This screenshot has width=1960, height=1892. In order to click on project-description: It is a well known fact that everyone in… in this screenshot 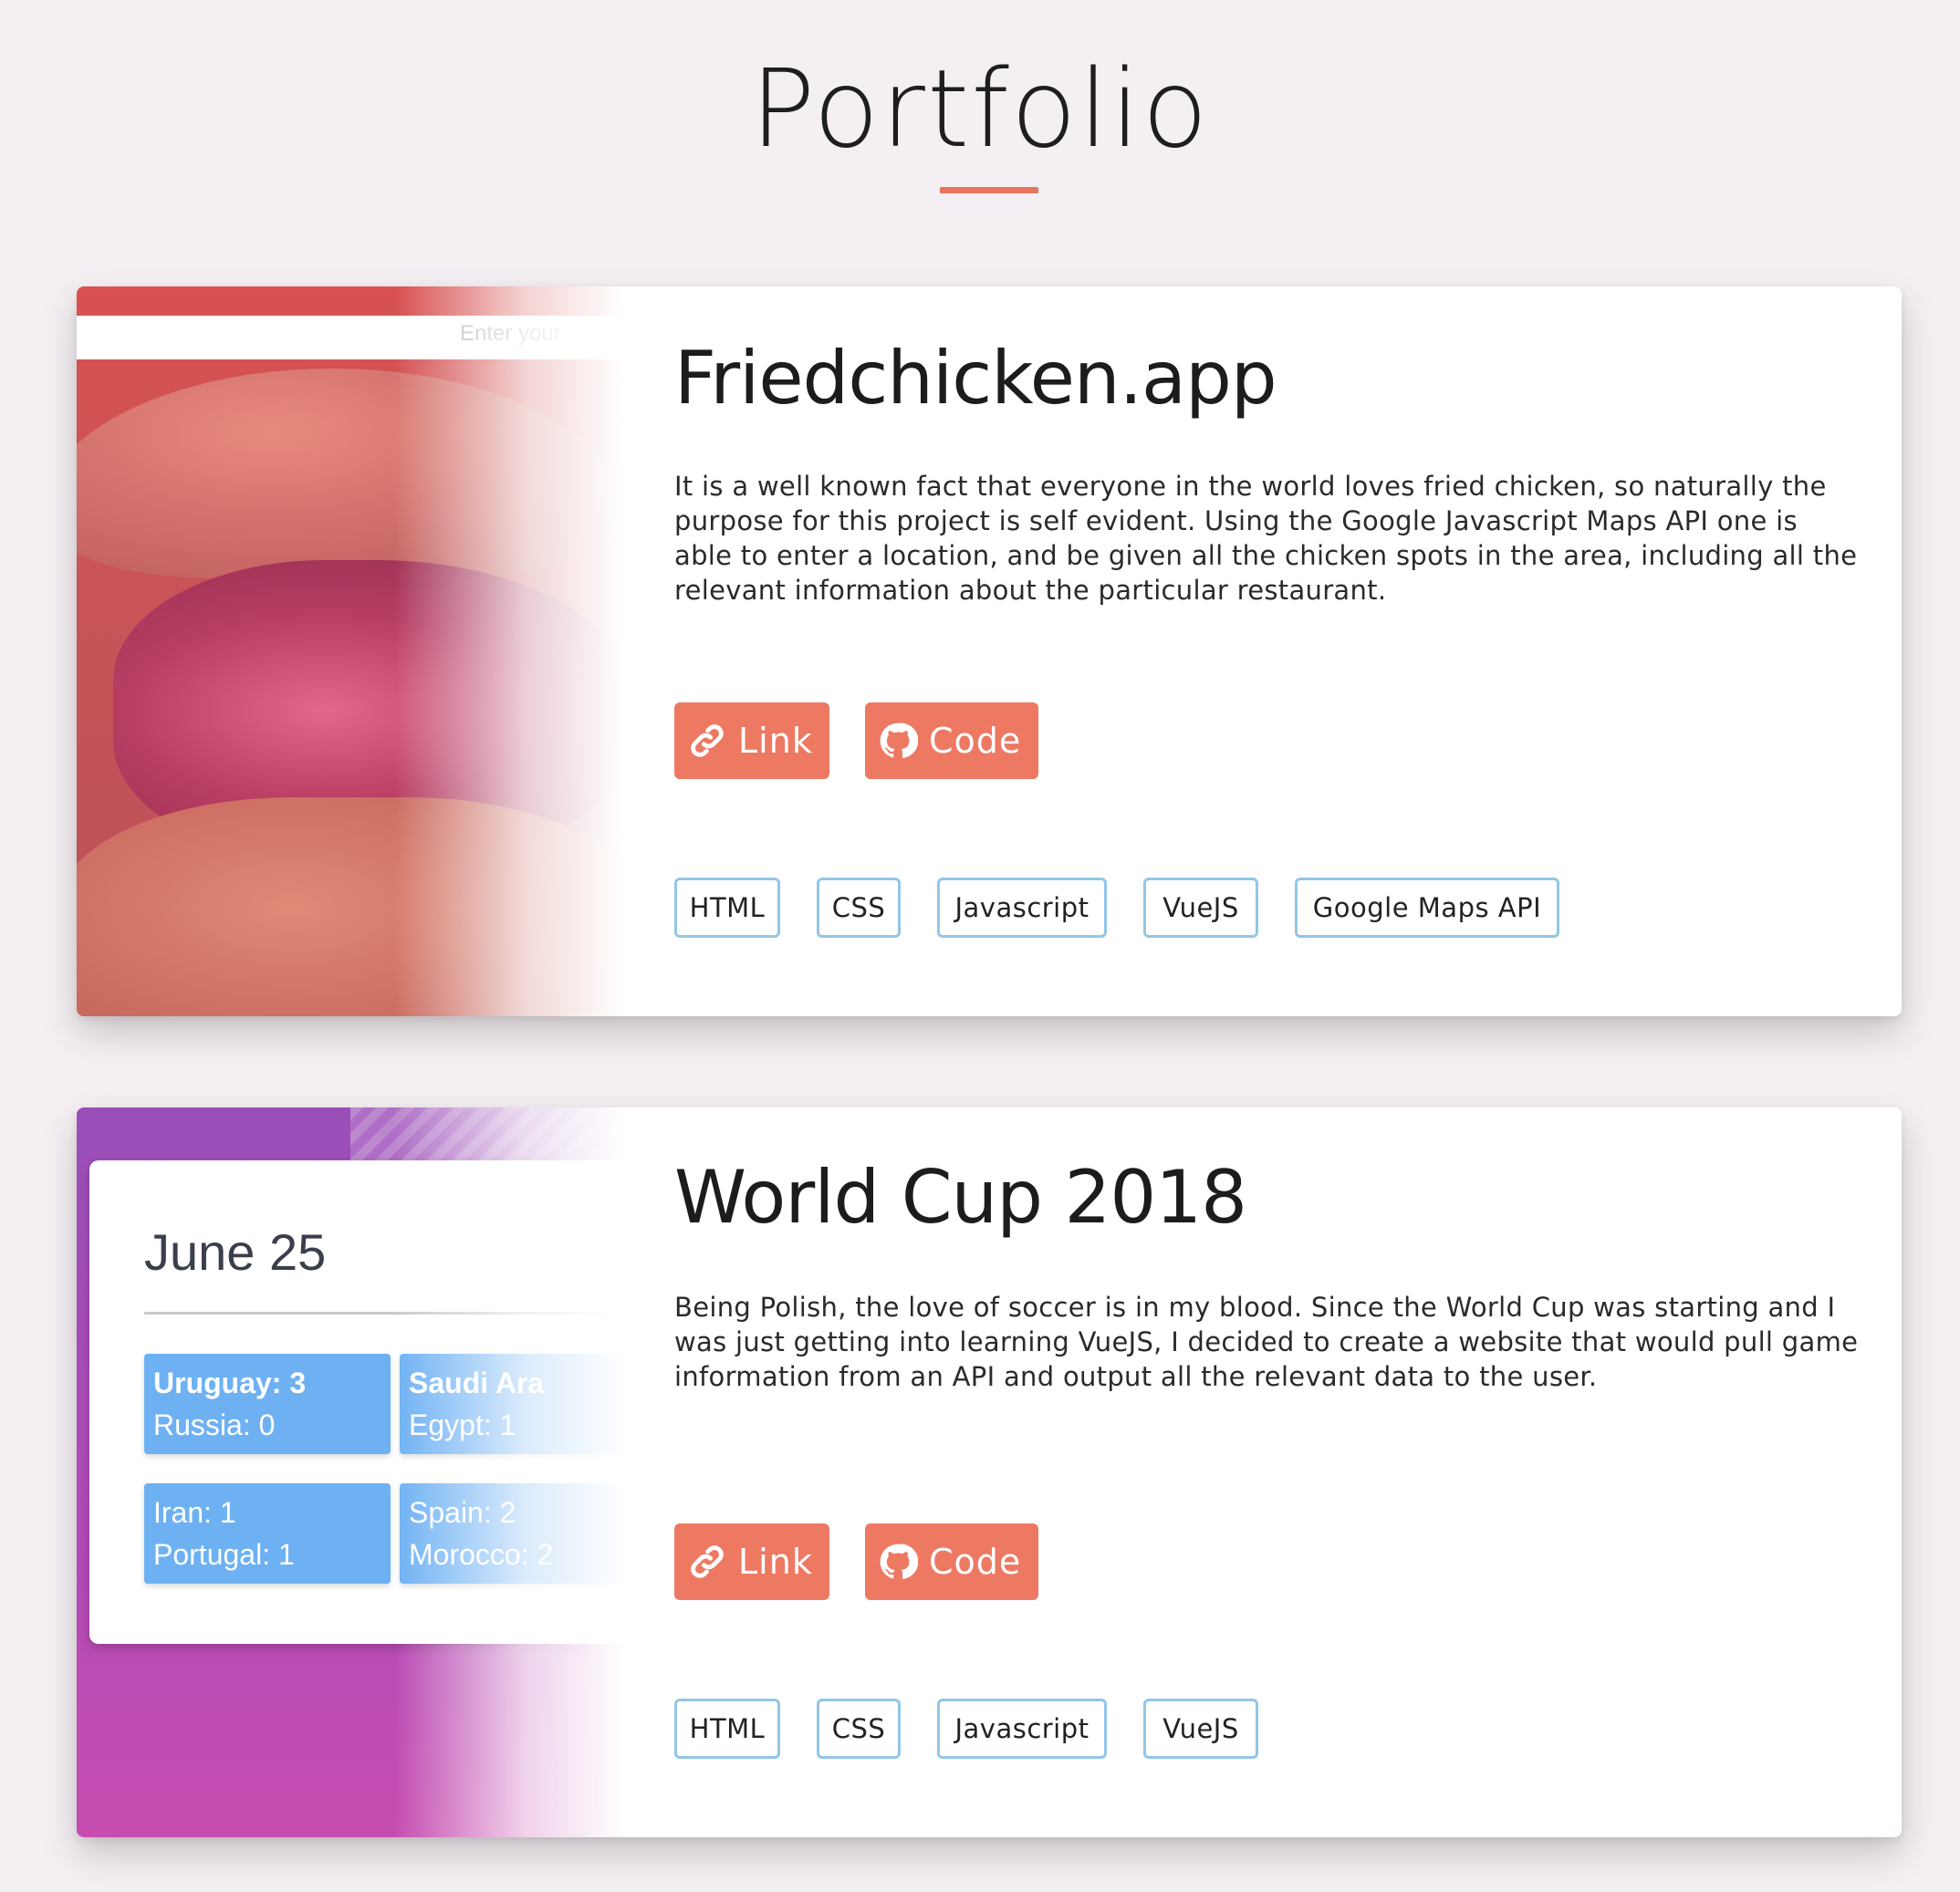, I will do `click(1266, 538)`.